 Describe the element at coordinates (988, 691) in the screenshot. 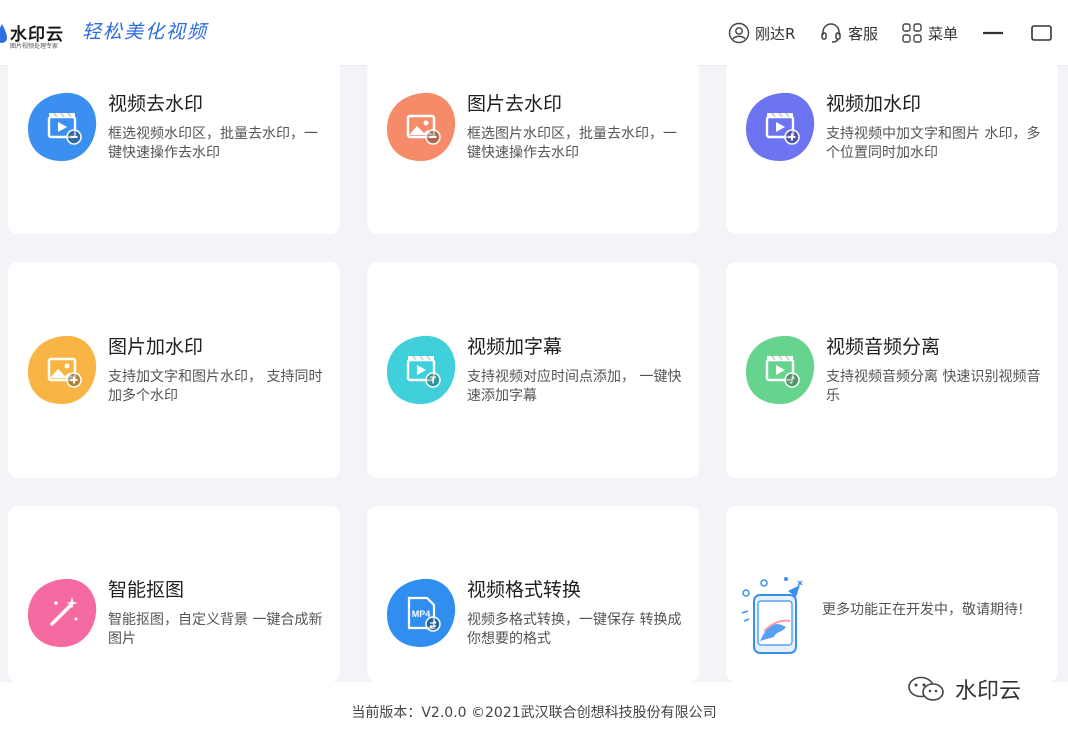

I see `watermark-text: 水印云` at that location.